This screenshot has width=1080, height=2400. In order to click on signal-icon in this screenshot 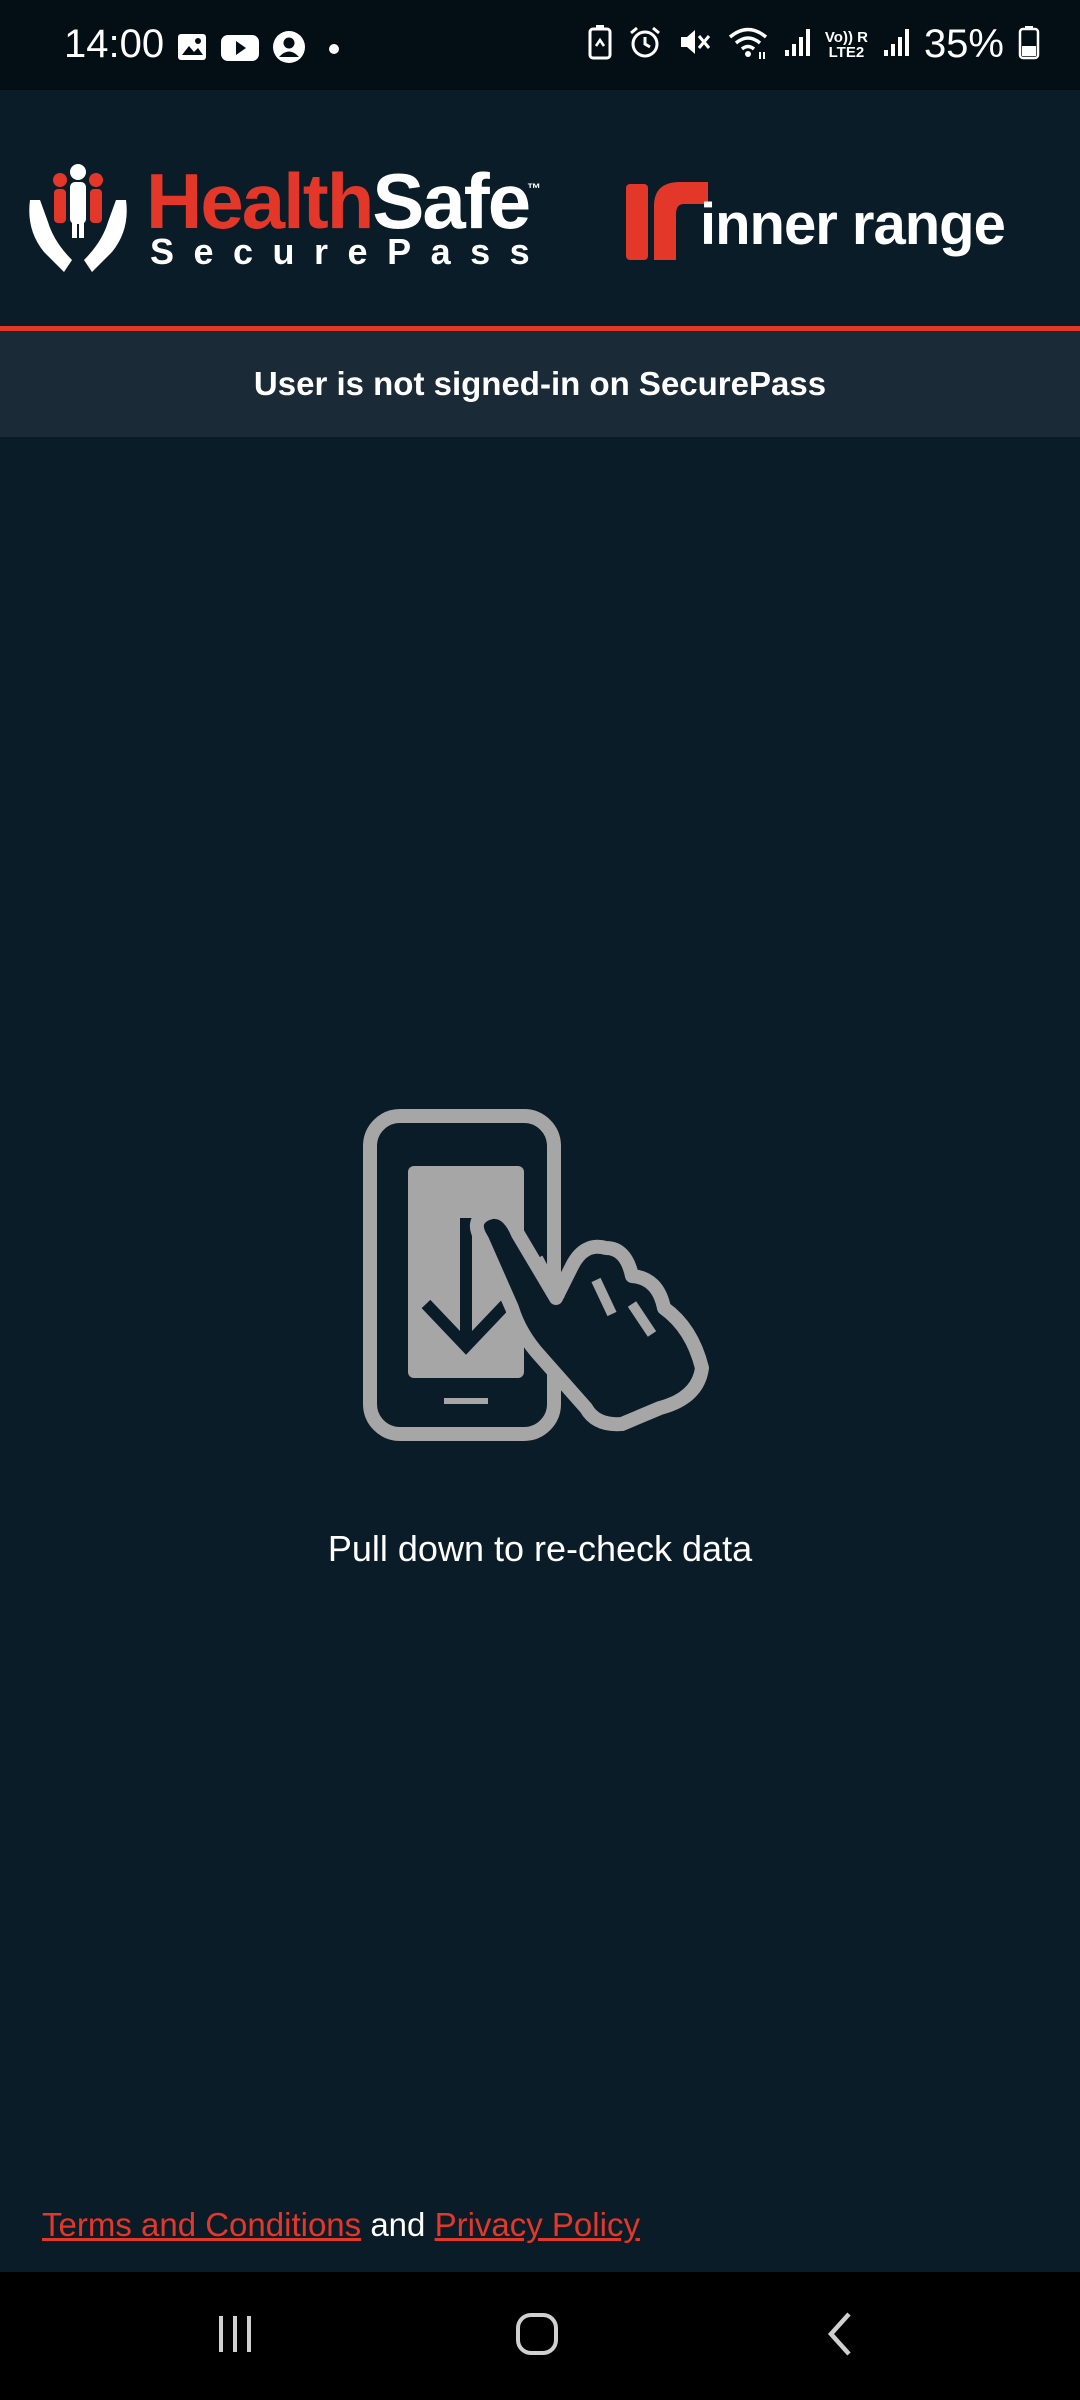, I will do `click(797, 44)`.